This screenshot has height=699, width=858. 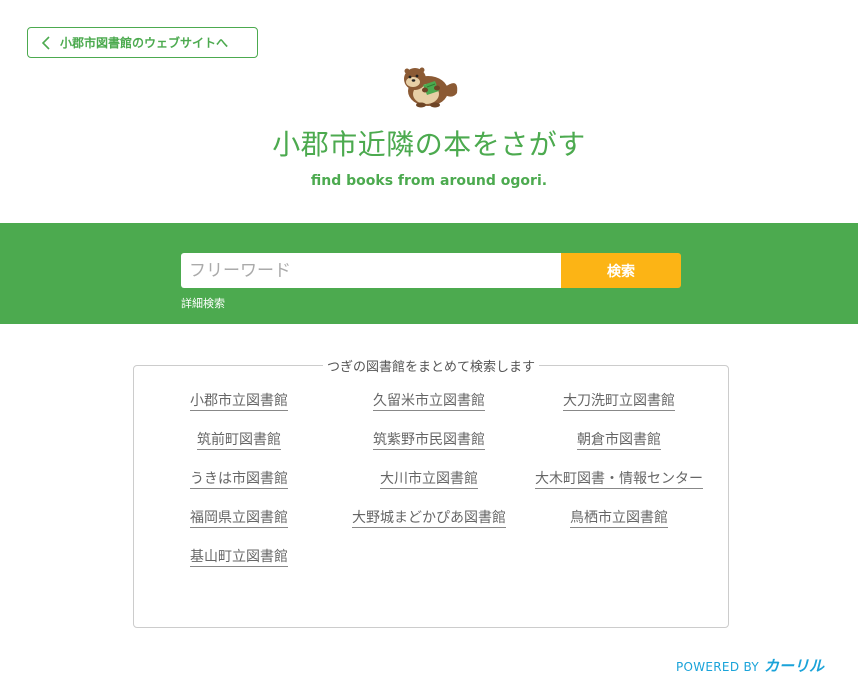 What do you see at coordinates (431, 87) in the screenshot?
I see `otter-mascot-icon` at bounding box center [431, 87].